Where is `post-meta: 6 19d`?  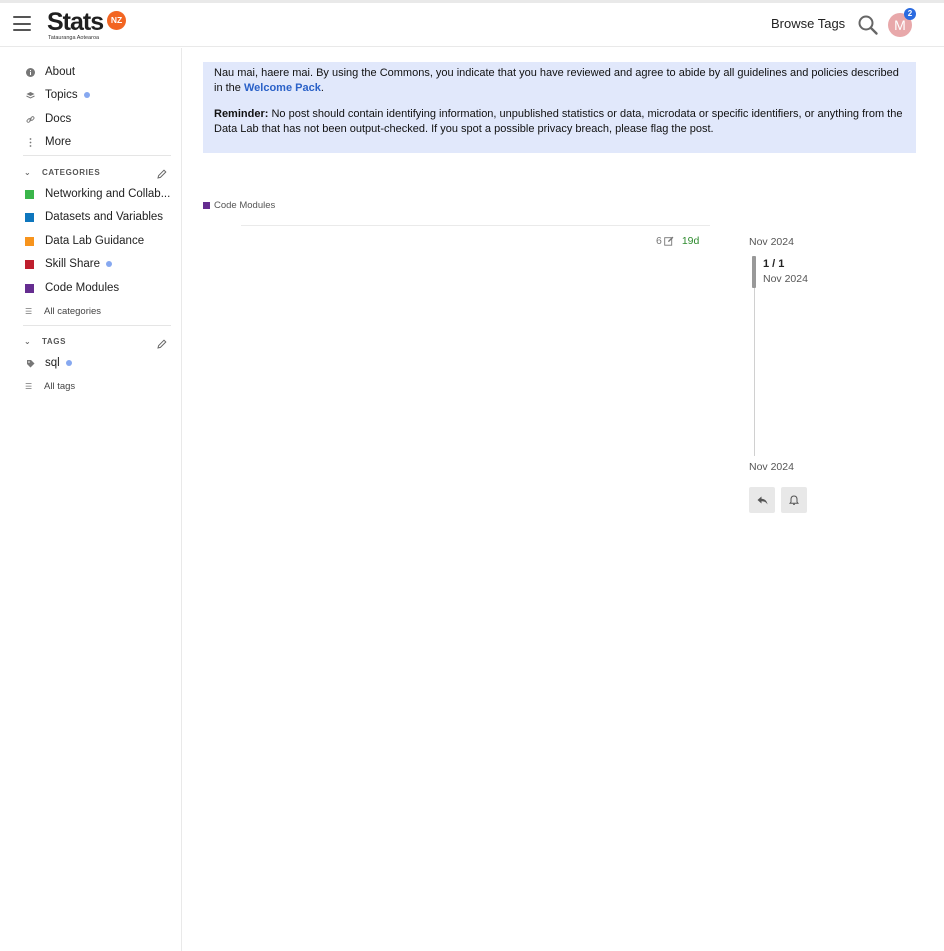
post-meta: 6 19d is located at coordinates (677, 241).